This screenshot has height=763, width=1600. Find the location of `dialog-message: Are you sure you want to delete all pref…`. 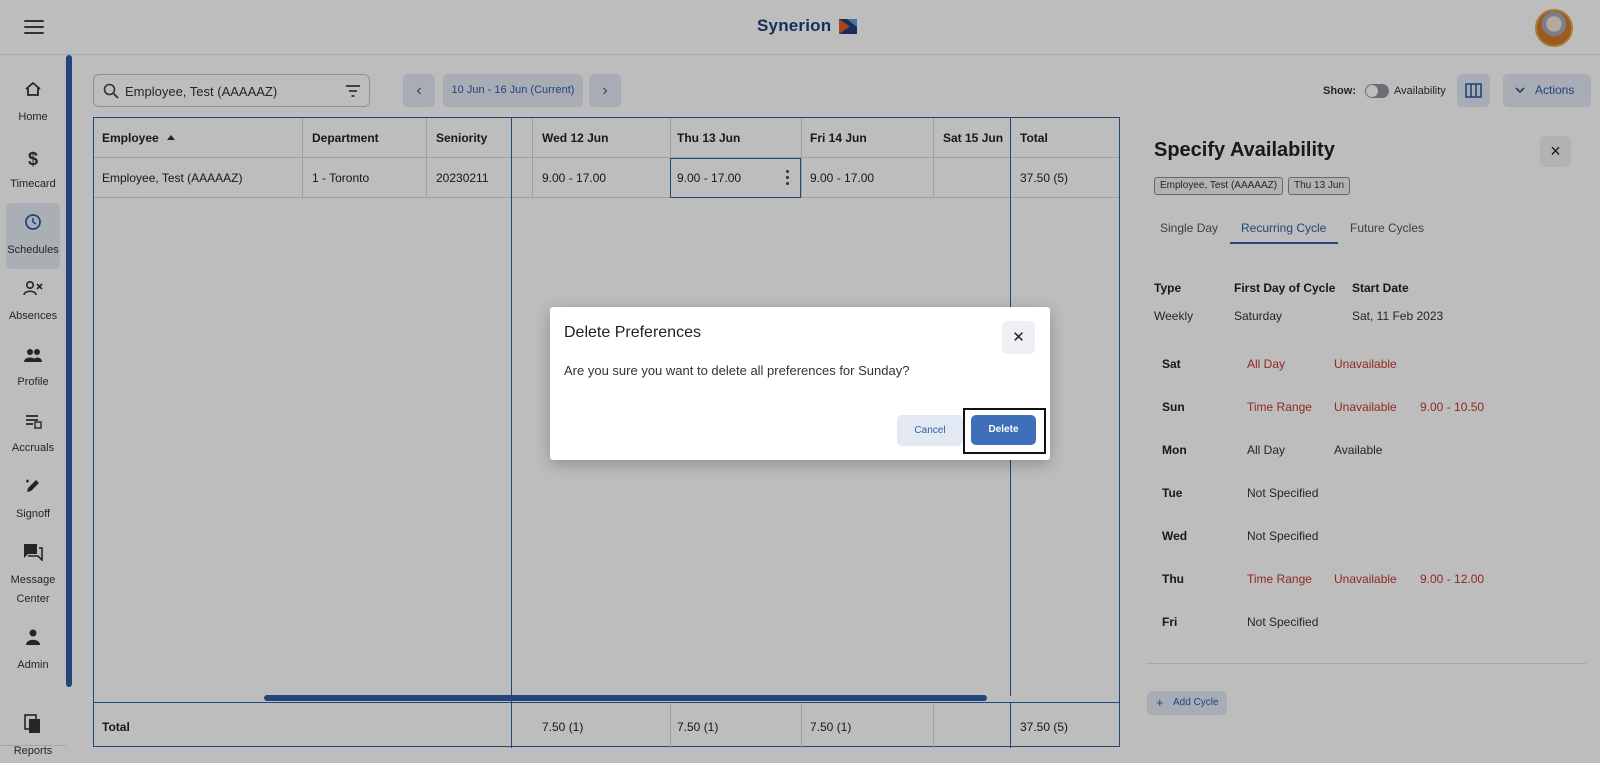

dialog-message: Are you sure you want to delete all pref… is located at coordinates (737, 370).